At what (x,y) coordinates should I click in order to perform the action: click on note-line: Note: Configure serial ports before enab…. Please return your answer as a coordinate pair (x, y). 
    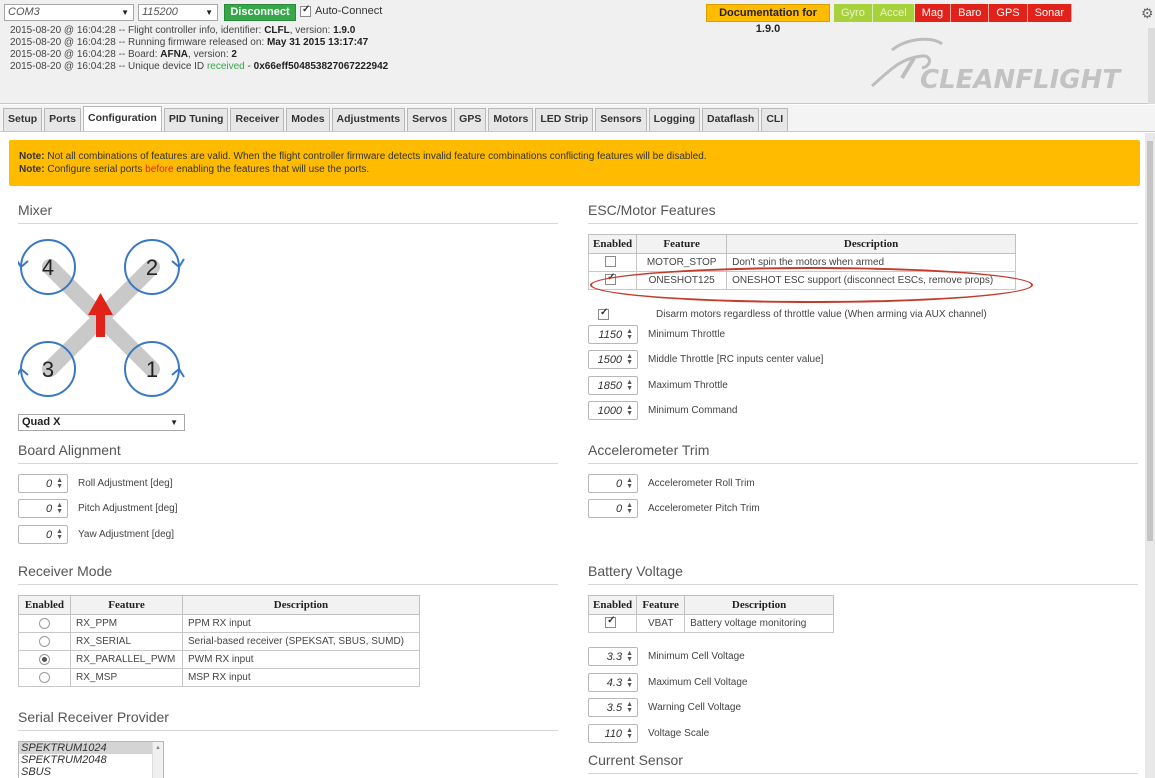
    Looking at the image, I should click on (194, 169).